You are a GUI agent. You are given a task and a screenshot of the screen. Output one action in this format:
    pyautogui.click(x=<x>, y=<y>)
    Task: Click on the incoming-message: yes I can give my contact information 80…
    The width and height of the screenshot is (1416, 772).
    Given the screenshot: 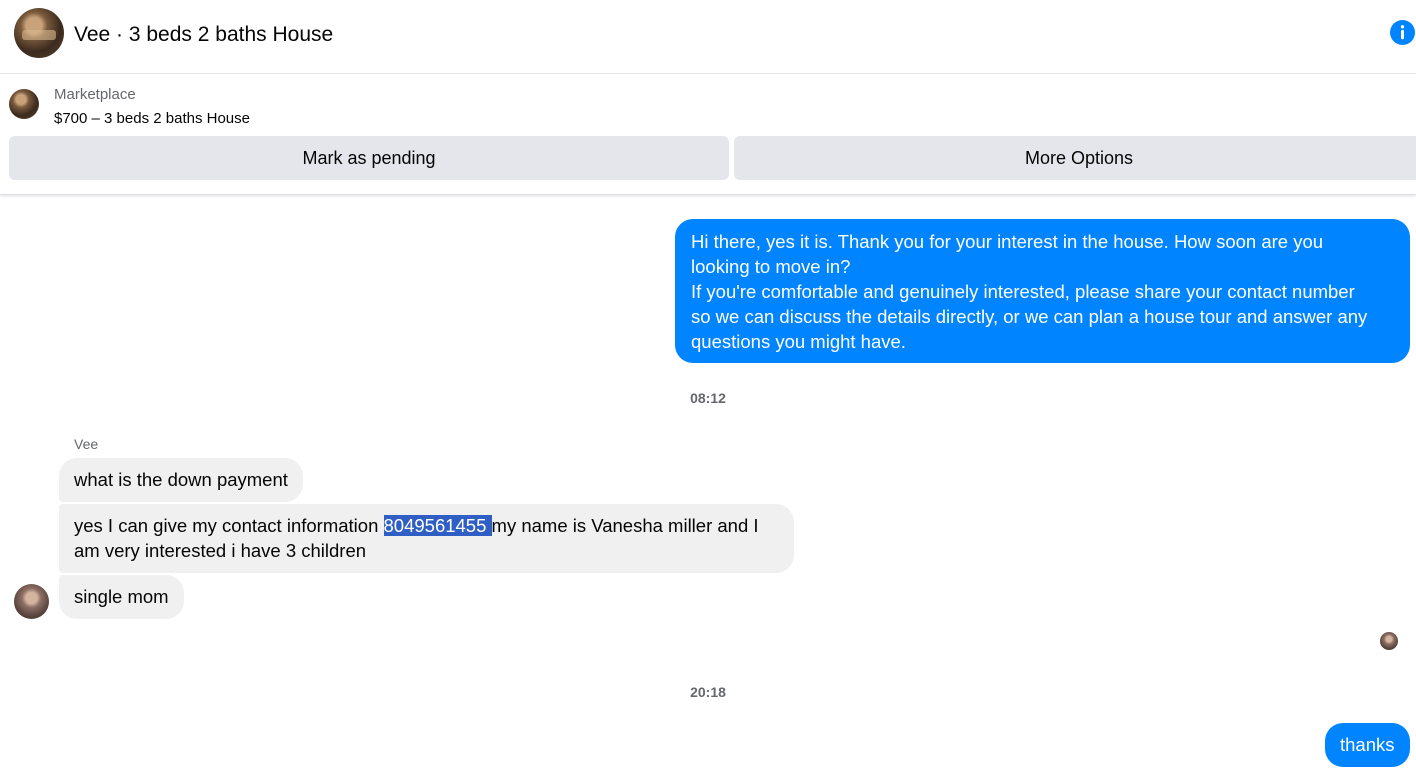 What is the action you would take?
    pyautogui.click(x=426, y=538)
    